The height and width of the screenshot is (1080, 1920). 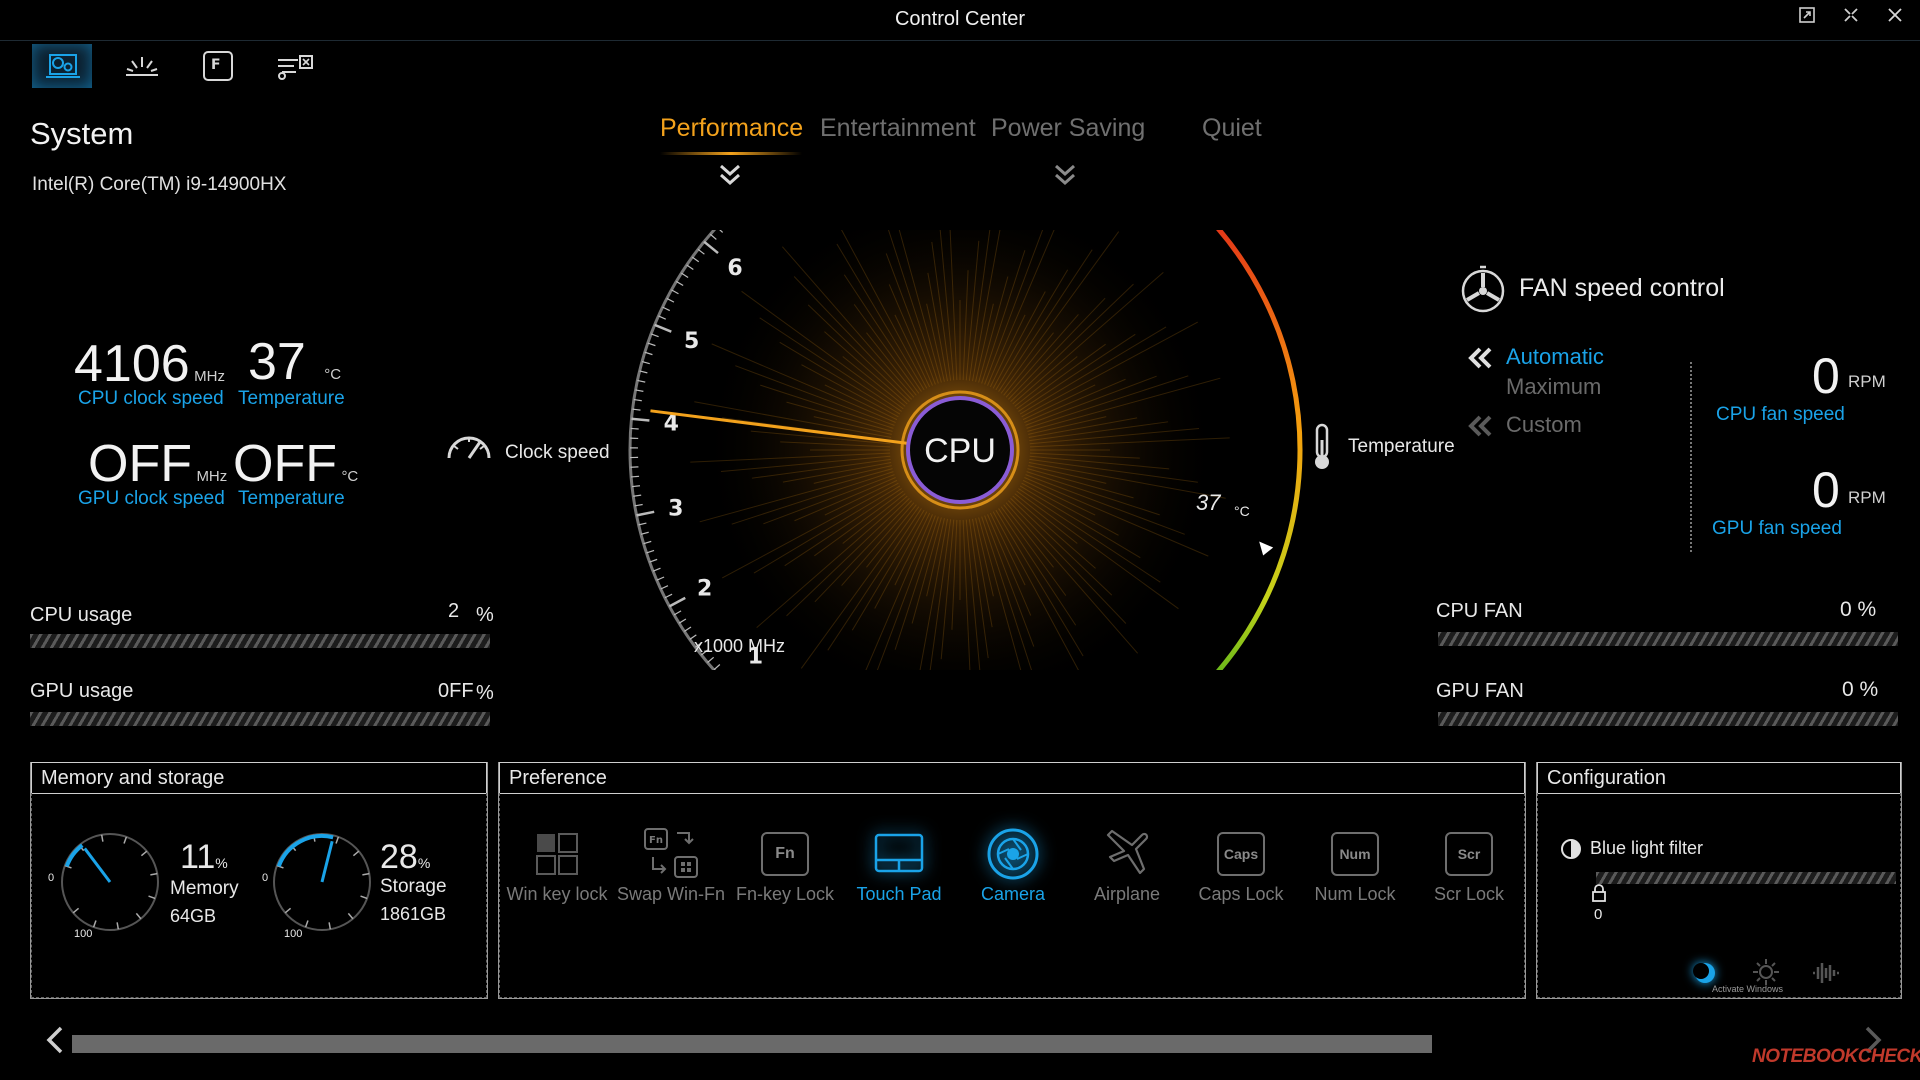 I want to click on clock-speed-label: Clock speed, so click(x=557, y=452).